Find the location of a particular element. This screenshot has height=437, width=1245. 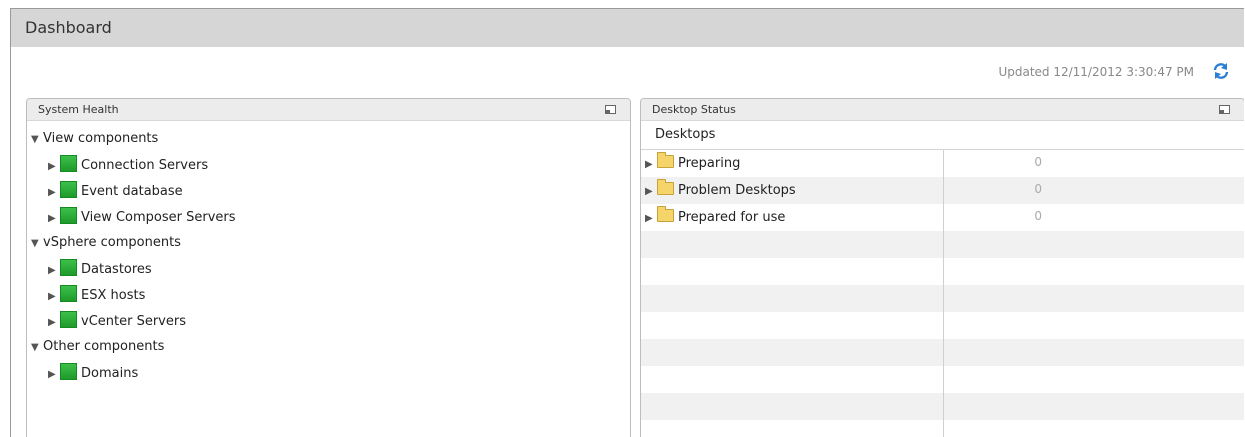

tree-item-vcenter-servers: ▶ vCenter Servers is located at coordinates (117, 321).